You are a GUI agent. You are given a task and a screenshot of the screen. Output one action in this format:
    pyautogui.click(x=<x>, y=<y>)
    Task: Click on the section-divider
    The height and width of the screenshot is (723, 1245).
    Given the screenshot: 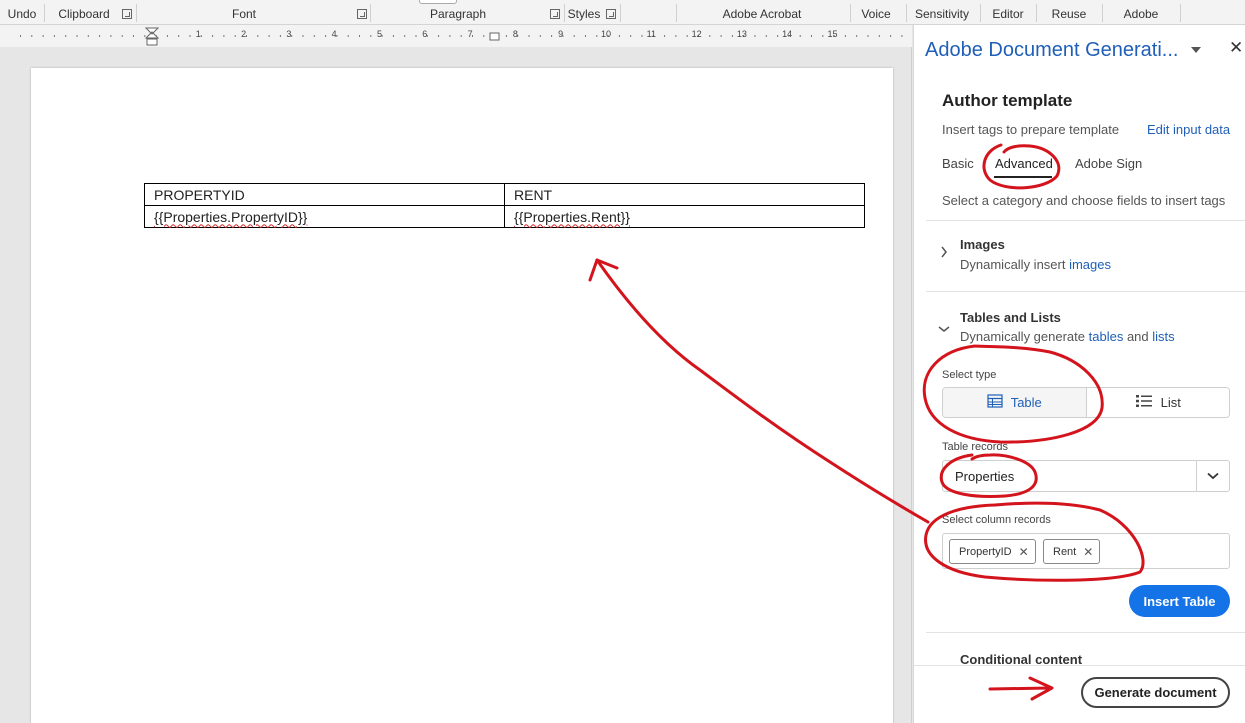 What is the action you would take?
    pyautogui.click(x=1085, y=632)
    